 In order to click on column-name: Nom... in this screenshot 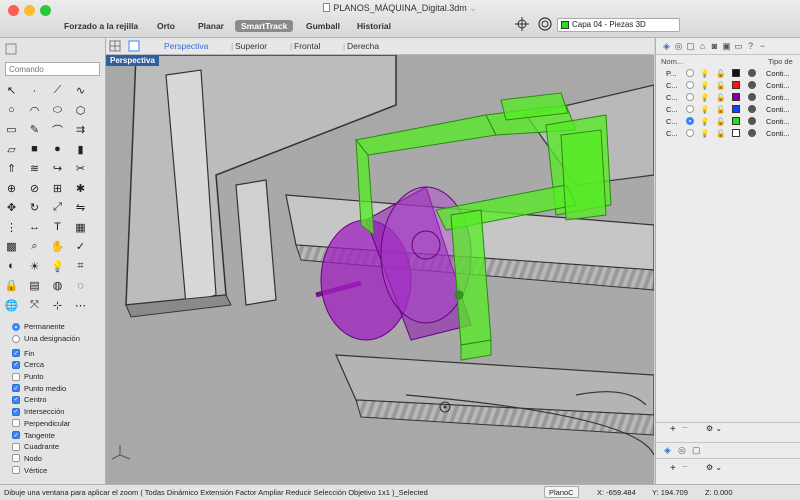, I will do `click(672, 61)`.